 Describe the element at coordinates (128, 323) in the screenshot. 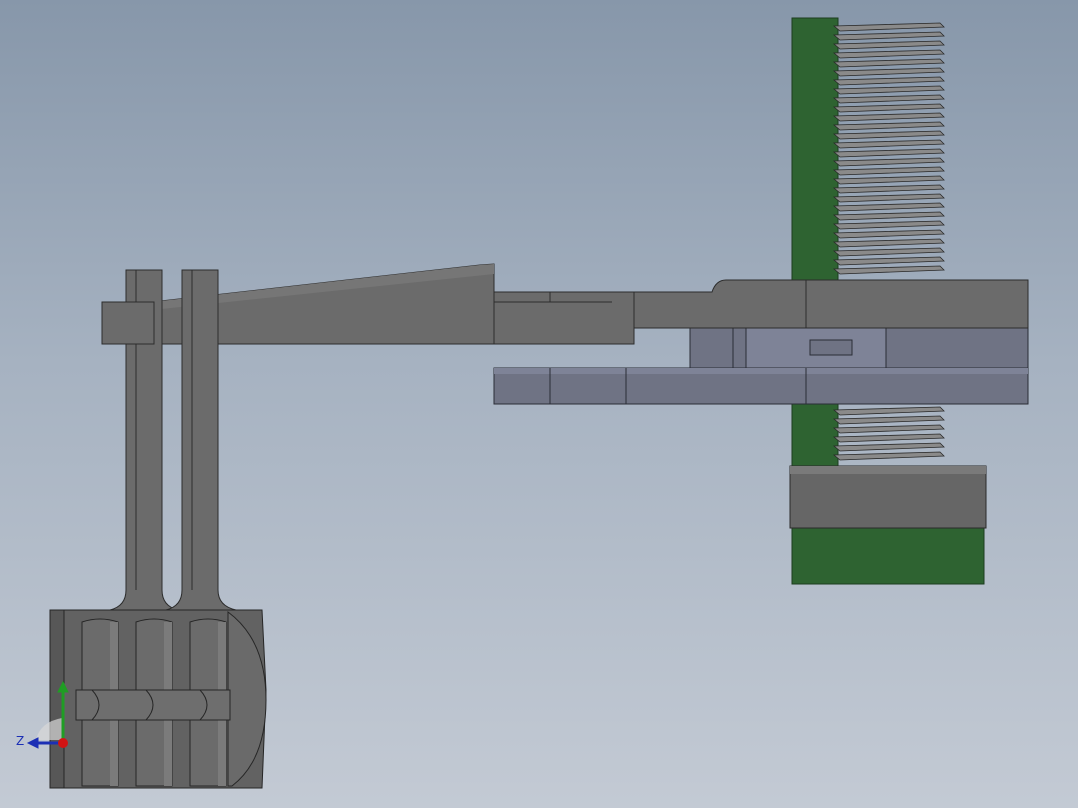

I see `arm-left-end-cap` at that location.